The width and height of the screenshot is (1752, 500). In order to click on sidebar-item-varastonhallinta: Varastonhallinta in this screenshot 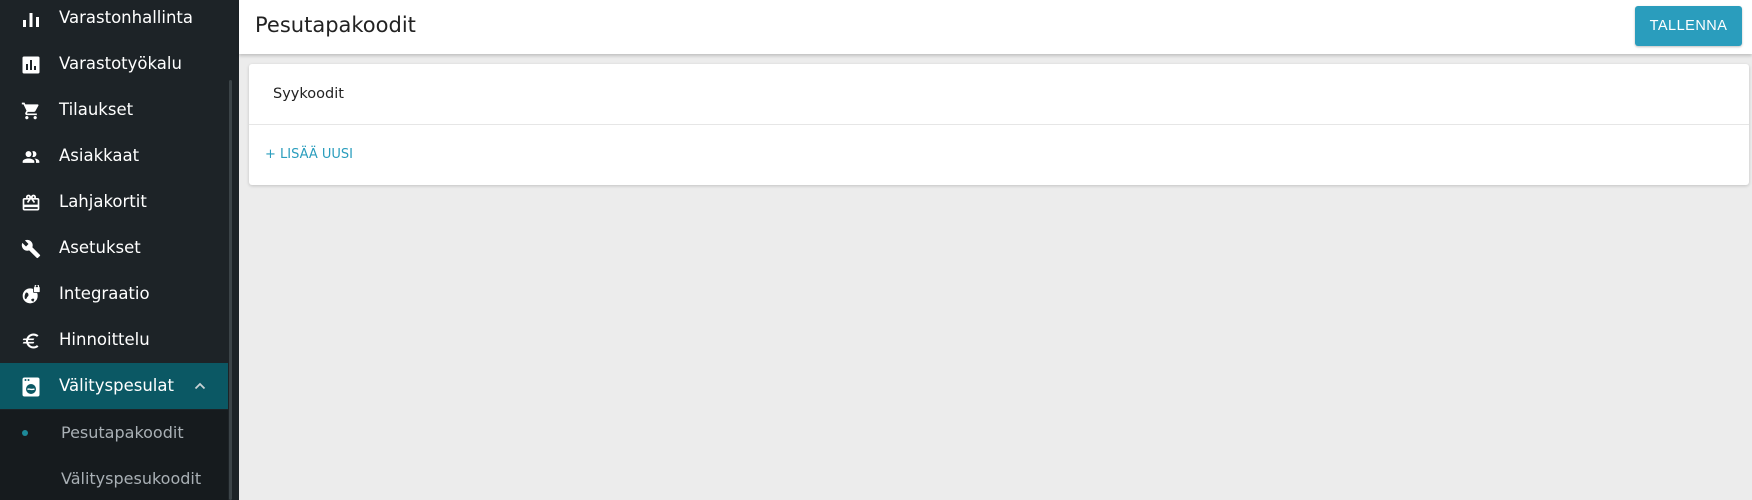, I will do `click(114, 20)`.